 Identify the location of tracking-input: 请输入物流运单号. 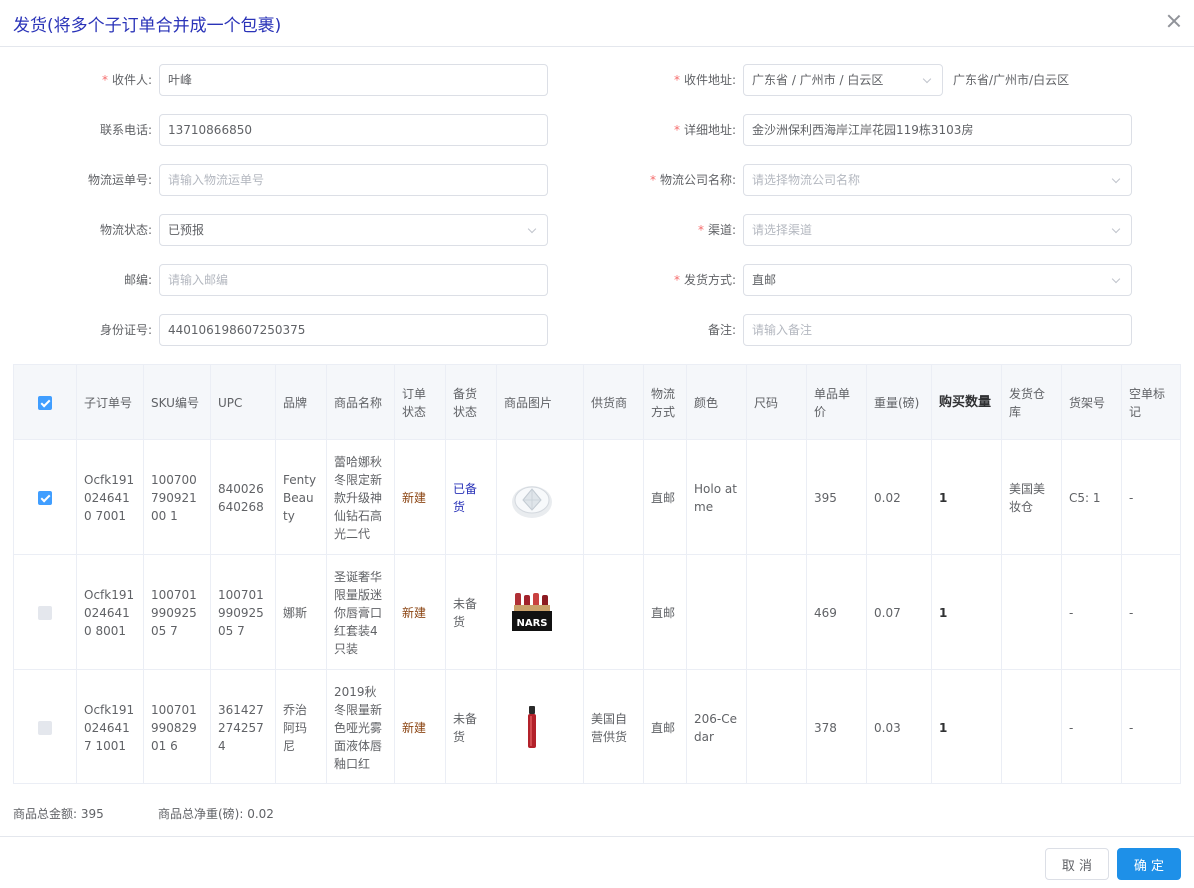
(353, 180).